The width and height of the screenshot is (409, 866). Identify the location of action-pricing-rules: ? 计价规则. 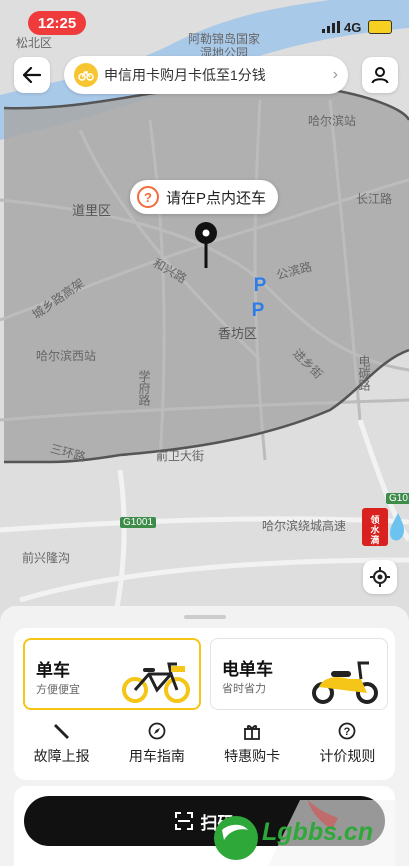
(347, 748).